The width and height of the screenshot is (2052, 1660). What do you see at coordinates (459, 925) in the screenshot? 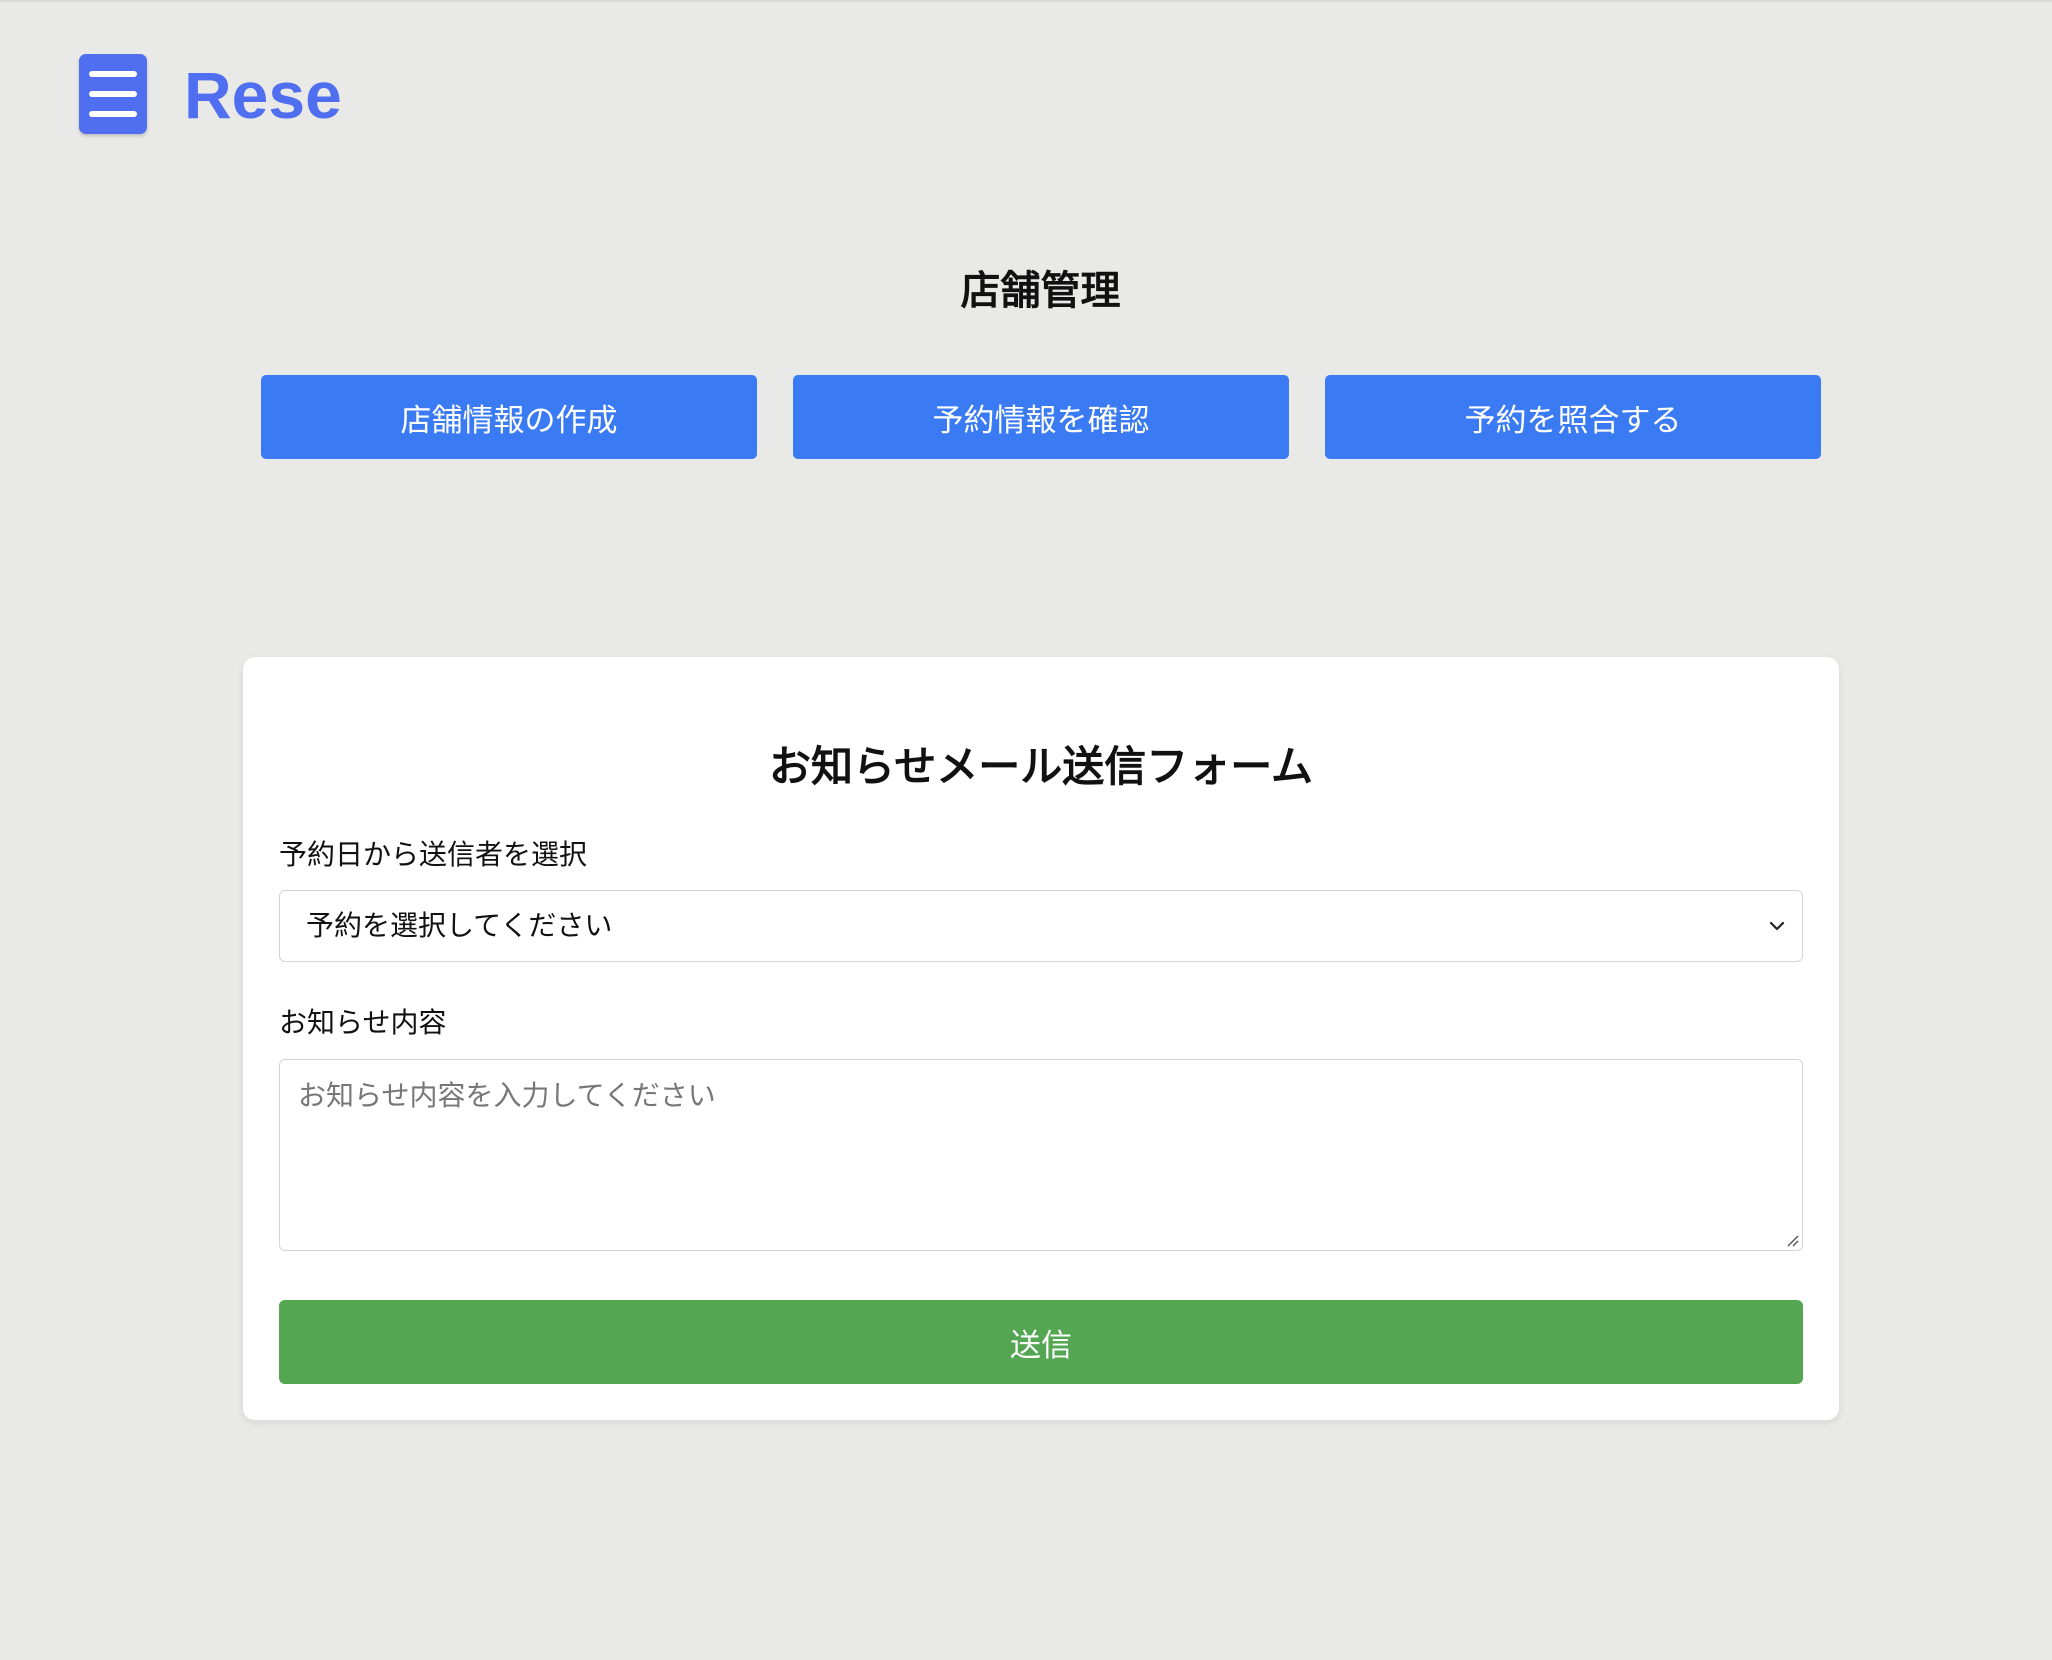
I see `reservation-select-value: 予約を選択してください` at bounding box center [459, 925].